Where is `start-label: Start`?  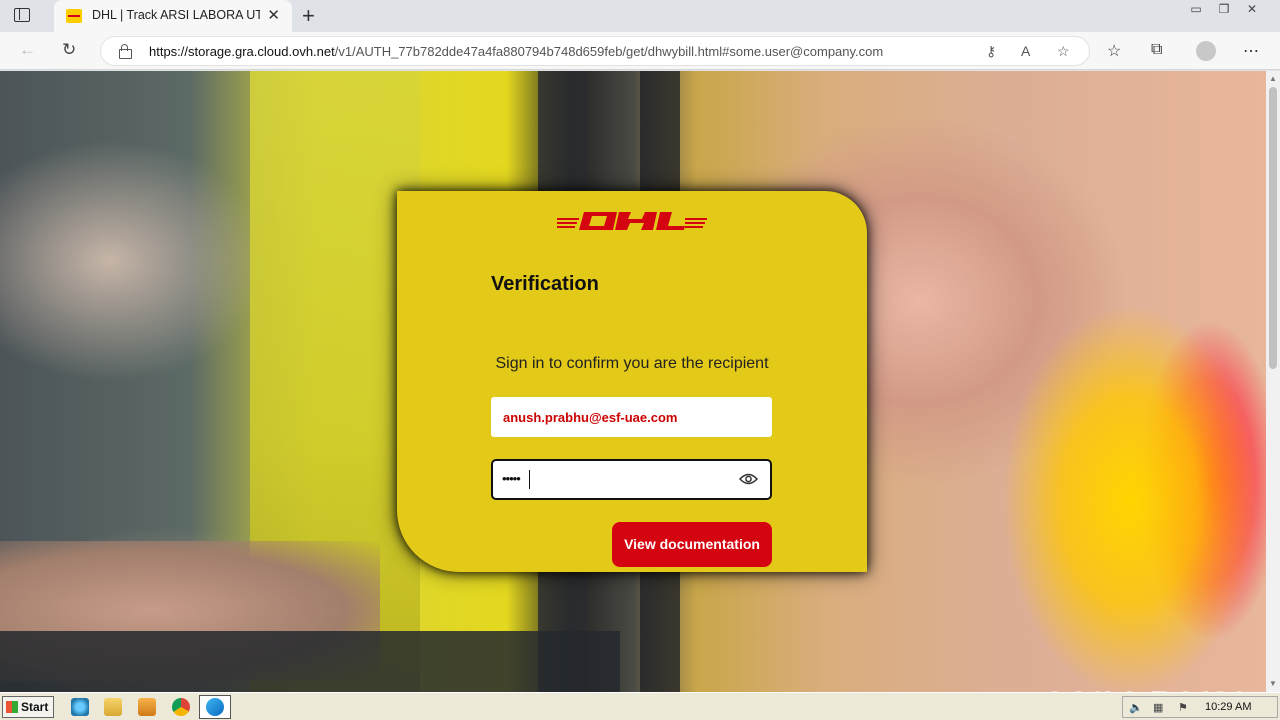
start-label: Start is located at coordinates (35, 707).